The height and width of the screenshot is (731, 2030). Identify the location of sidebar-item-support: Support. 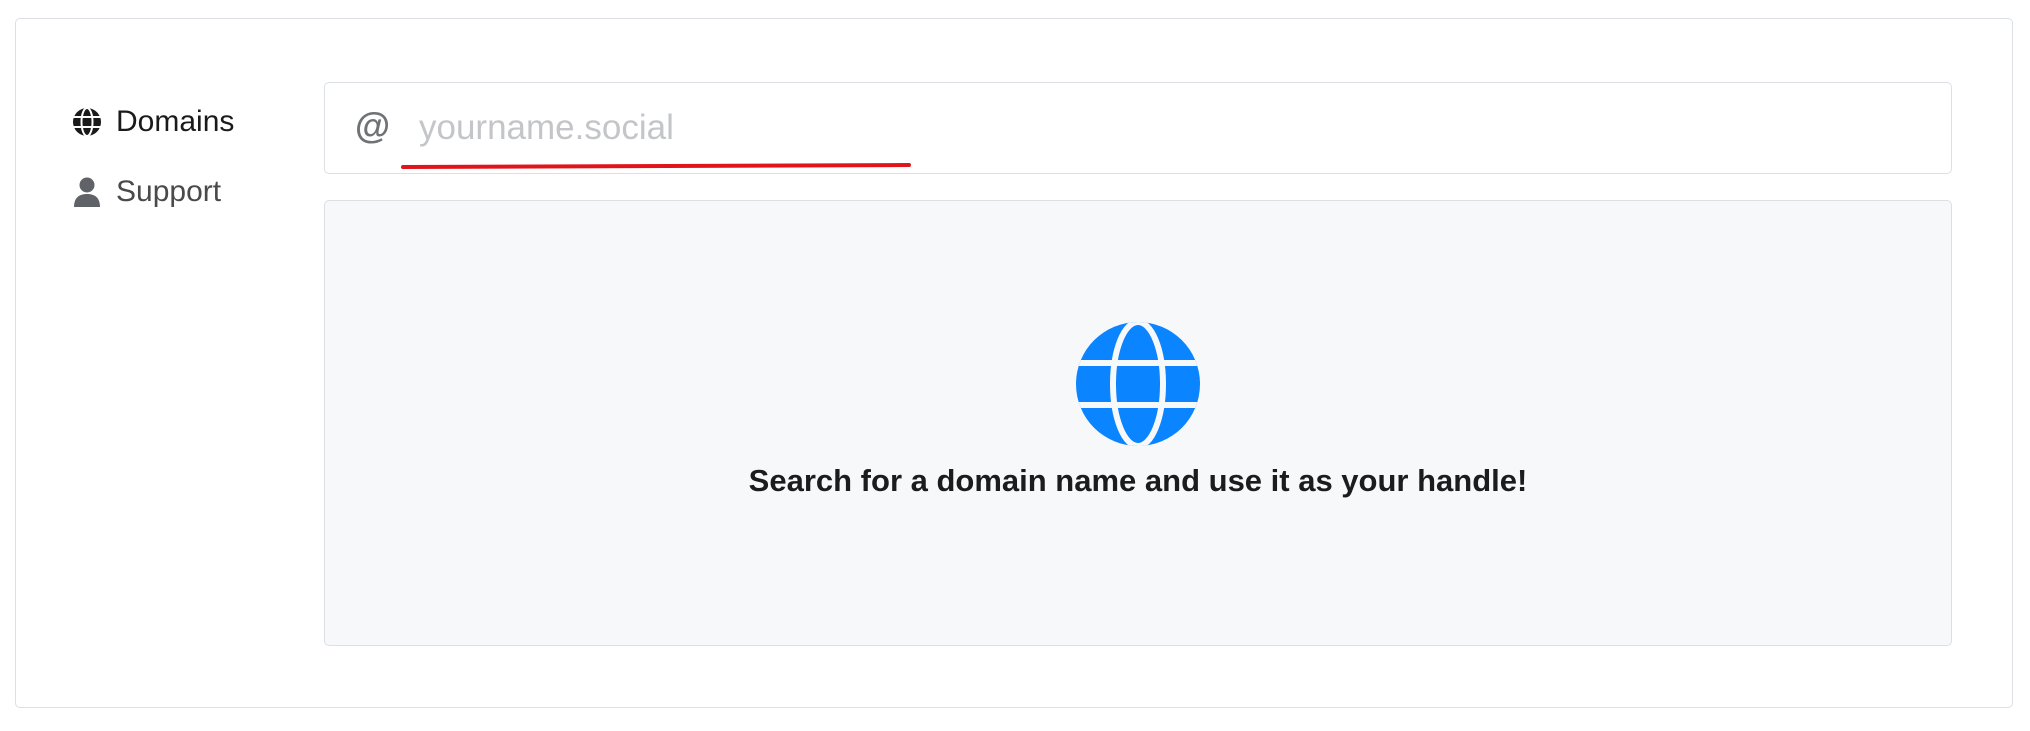
(182, 192).